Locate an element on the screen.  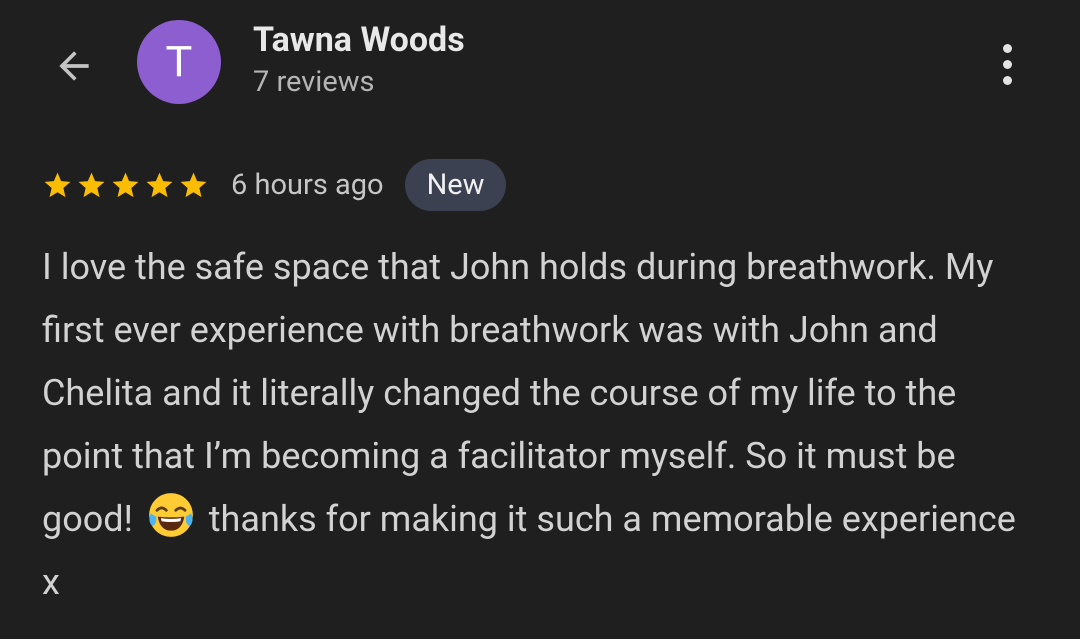
avatar: T is located at coordinates (179, 62).